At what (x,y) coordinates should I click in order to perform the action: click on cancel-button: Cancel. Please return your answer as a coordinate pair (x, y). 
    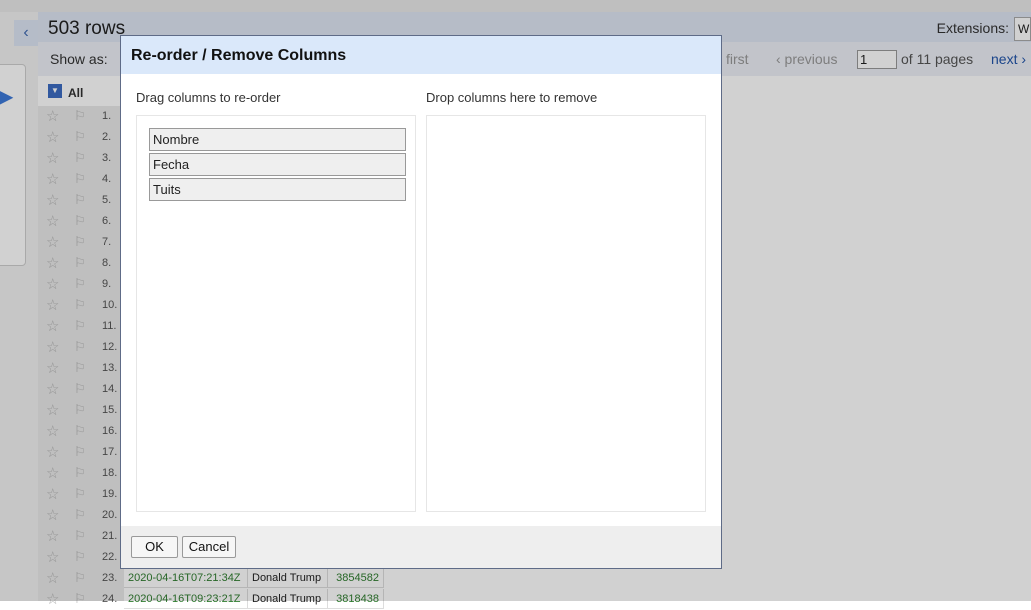
    Looking at the image, I should click on (209, 547).